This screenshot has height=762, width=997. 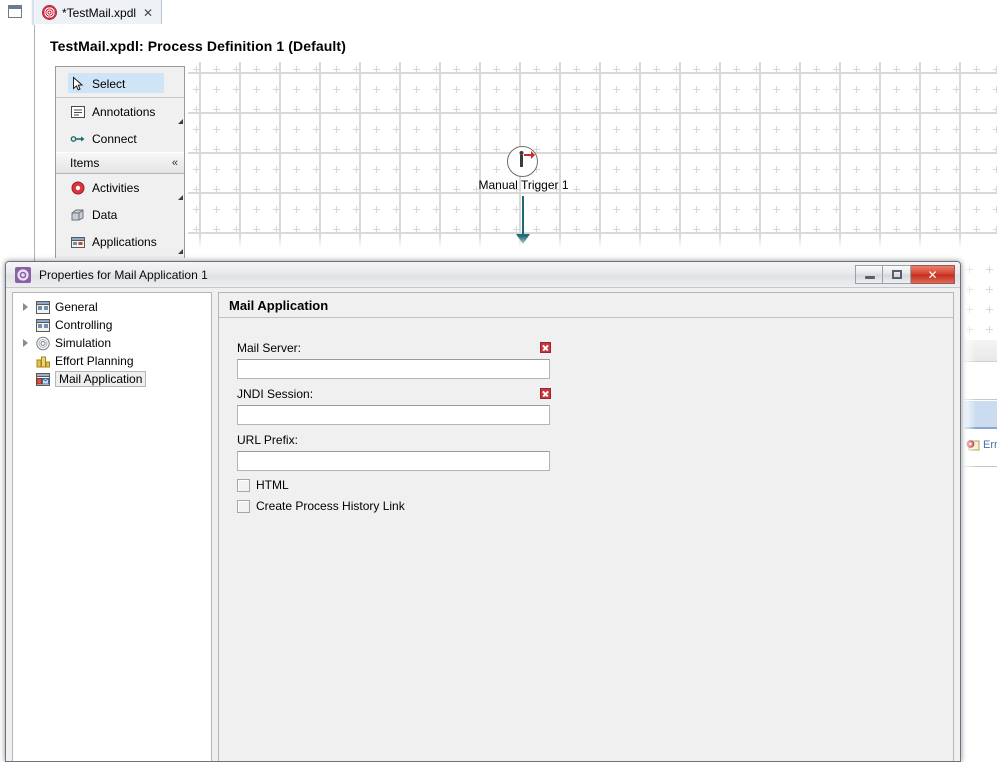 I want to click on editor-tab-label: *TestMail.xpdl, so click(x=99, y=12).